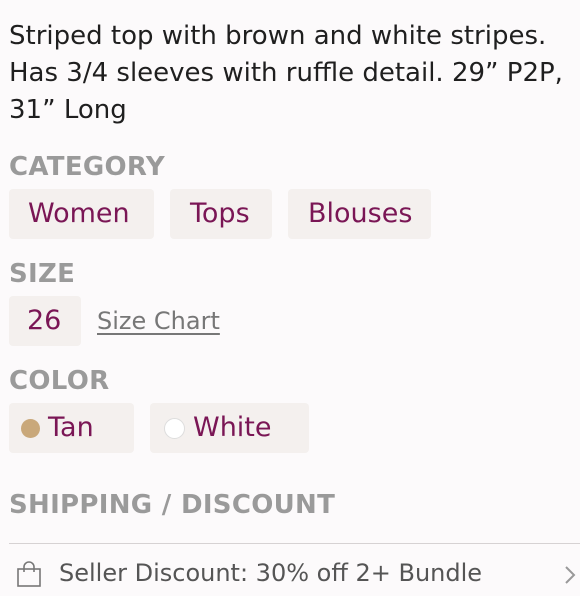 The width and height of the screenshot is (580, 596). What do you see at coordinates (87, 167) in the screenshot?
I see `category-heading: CATEGORY` at bounding box center [87, 167].